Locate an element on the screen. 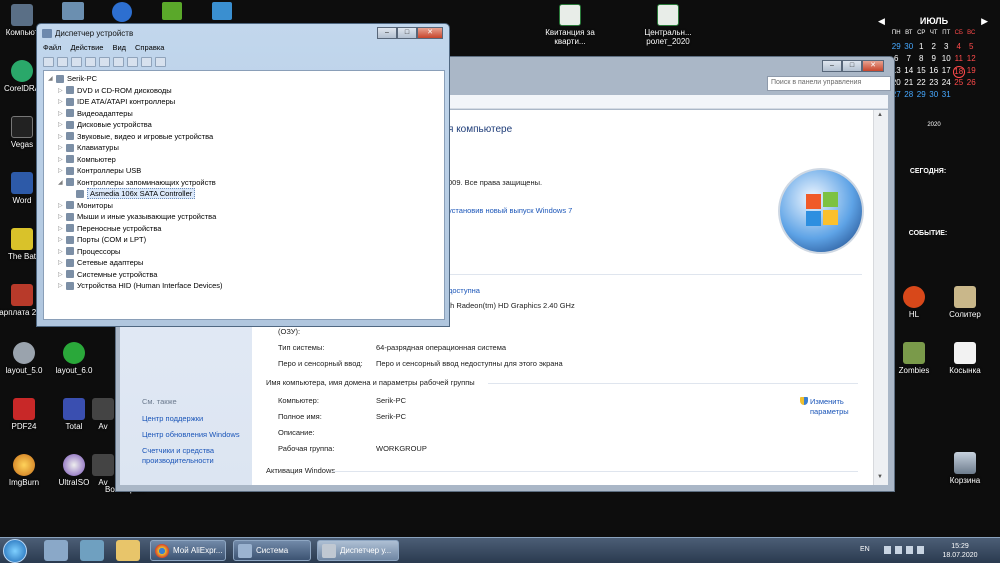 The width and height of the screenshot is (1000, 563). tree-device-asmedia: Asmedia 106x SATA Controller is located at coordinates (132, 193).